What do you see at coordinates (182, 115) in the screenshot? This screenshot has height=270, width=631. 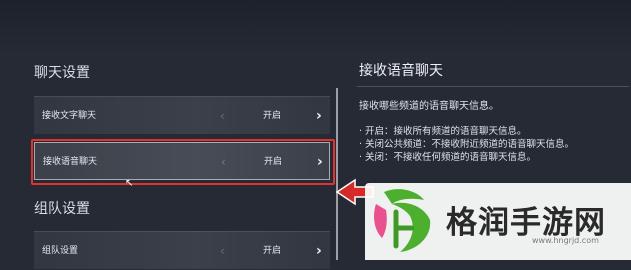 I see `settings-row-text-chat: 接收文字聊天 ‹ 开启 ›` at bounding box center [182, 115].